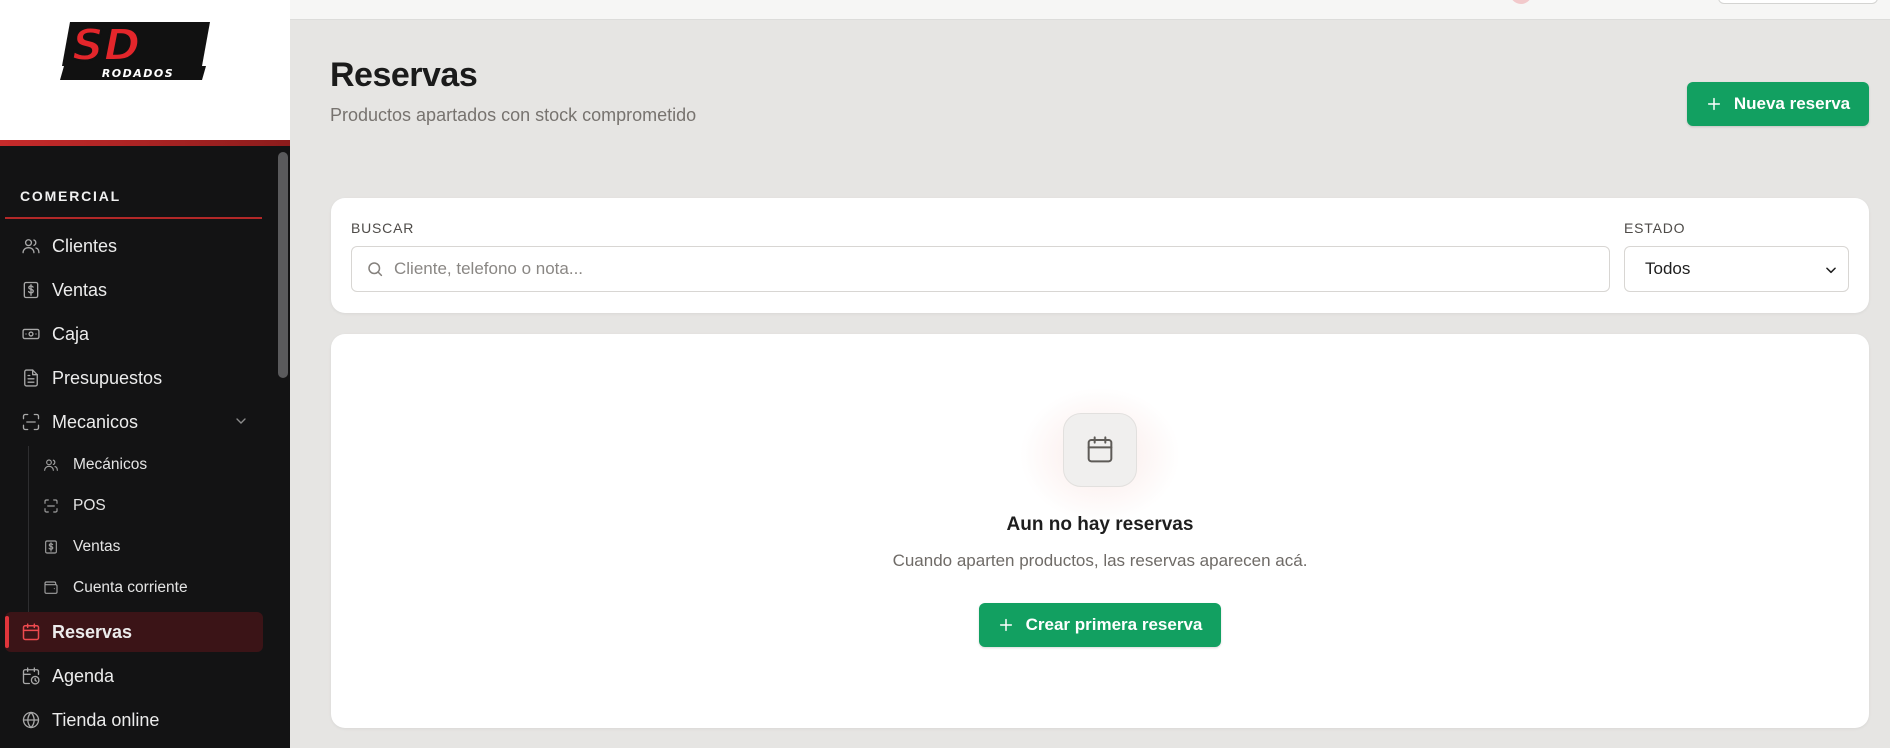 This screenshot has height=748, width=1890. I want to click on brand-logo: SD RODADOS, so click(138, 50).